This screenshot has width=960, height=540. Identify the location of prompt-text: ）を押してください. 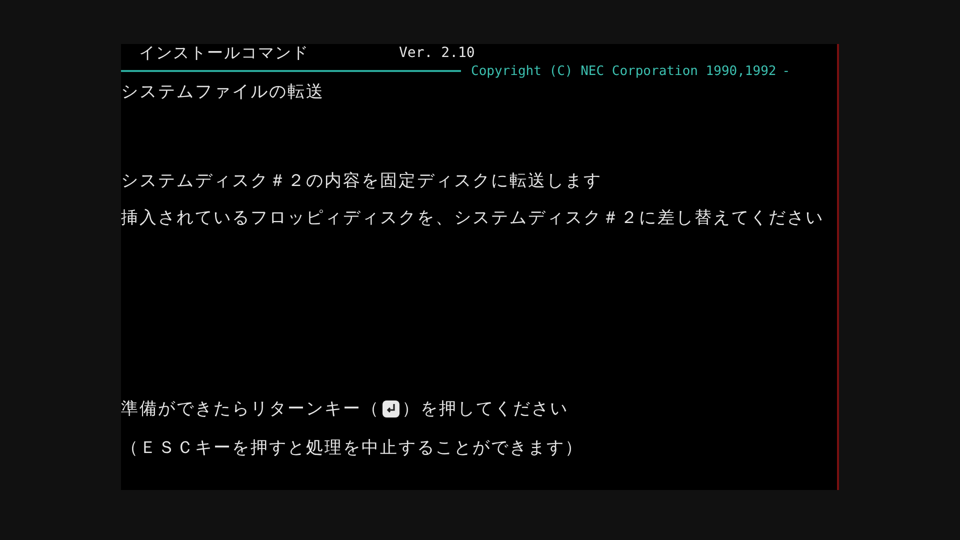
(485, 409).